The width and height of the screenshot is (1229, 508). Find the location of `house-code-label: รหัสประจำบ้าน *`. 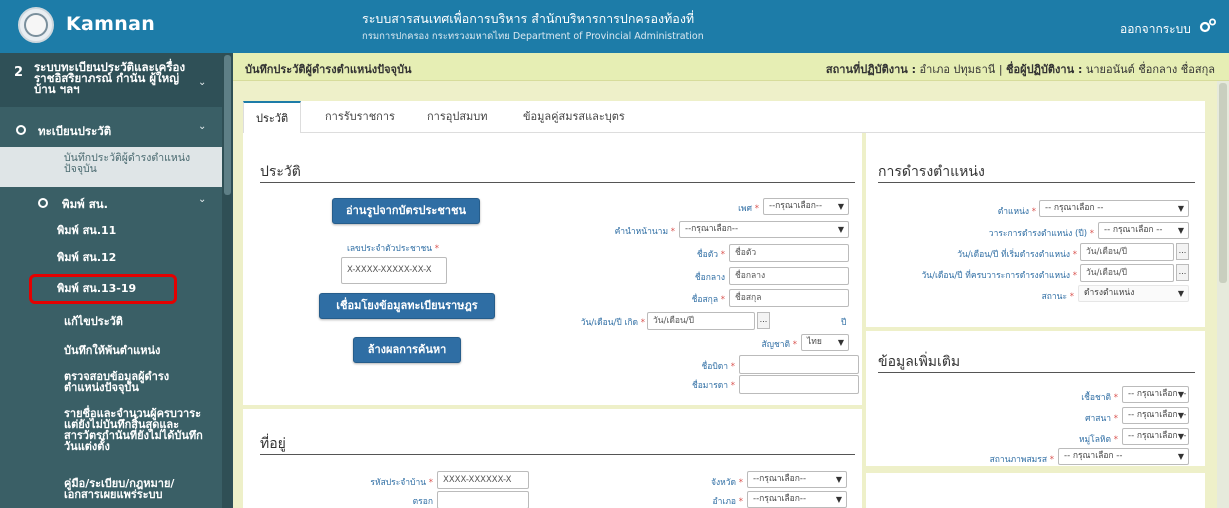

house-code-label: รหัสประจำบ้าน * is located at coordinates (401, 483).